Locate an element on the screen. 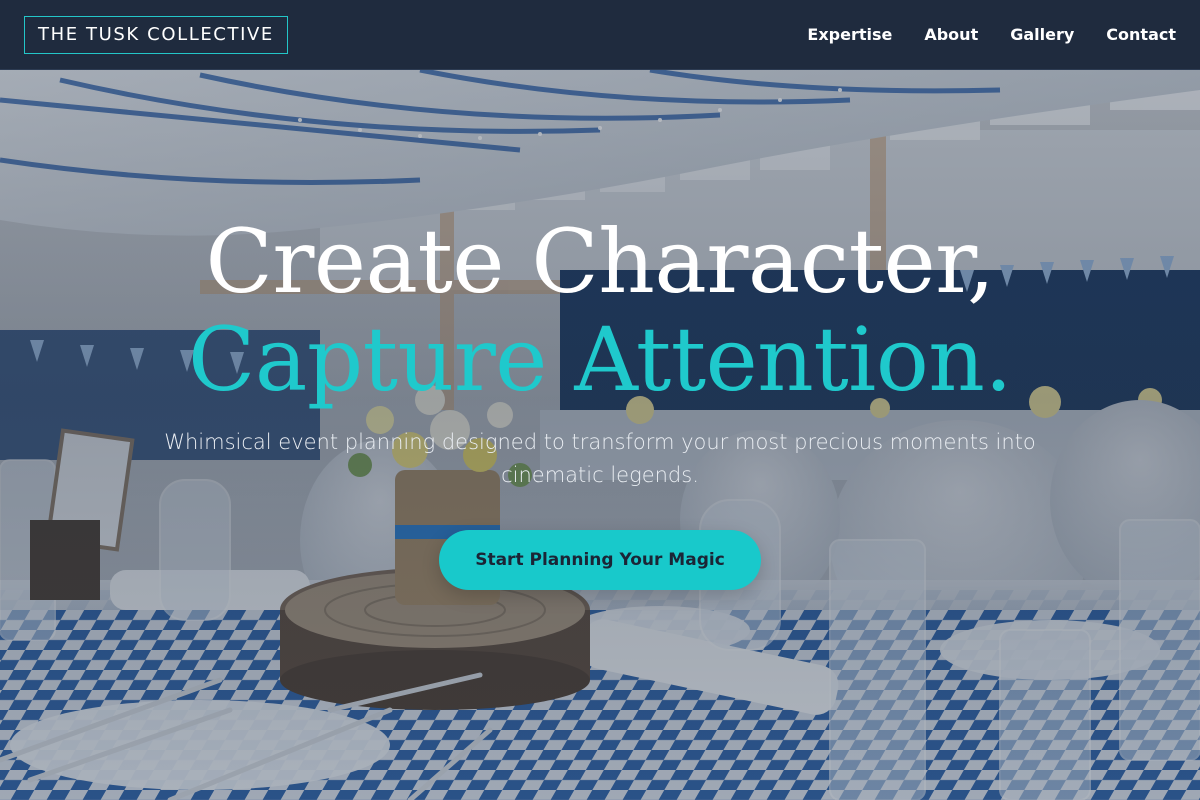  nav-link-gallery: Gallery is located at coordinates (1042, 34).